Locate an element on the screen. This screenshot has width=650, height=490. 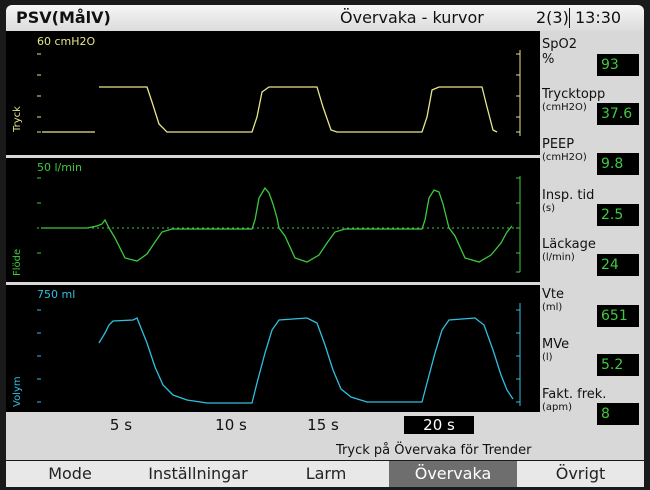
hint-bar: Tryck på Övervaka för Trender is located at coordinates (325, 450).